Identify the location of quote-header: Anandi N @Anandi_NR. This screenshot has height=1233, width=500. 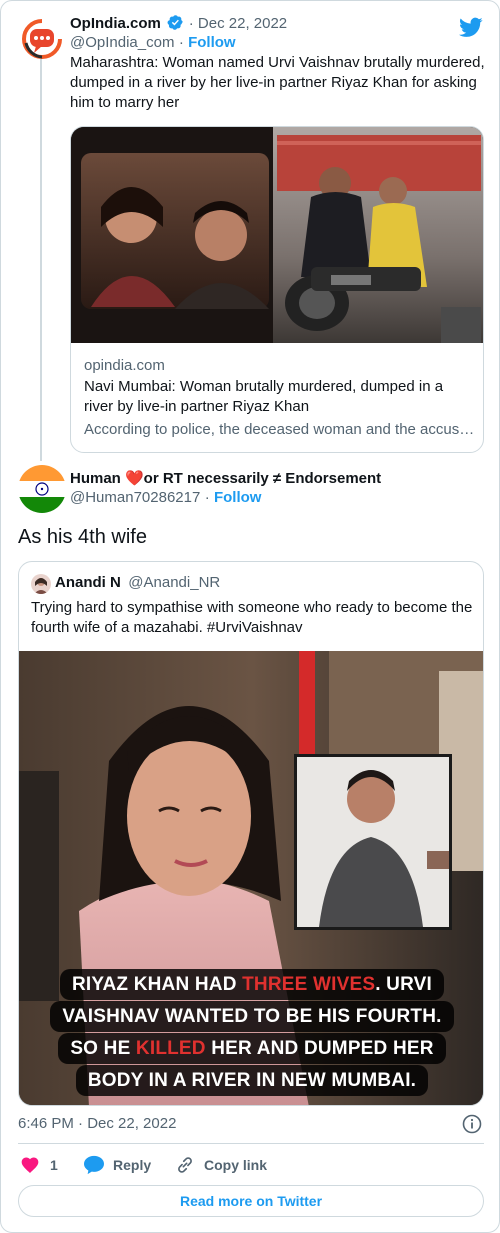
(137, 583).